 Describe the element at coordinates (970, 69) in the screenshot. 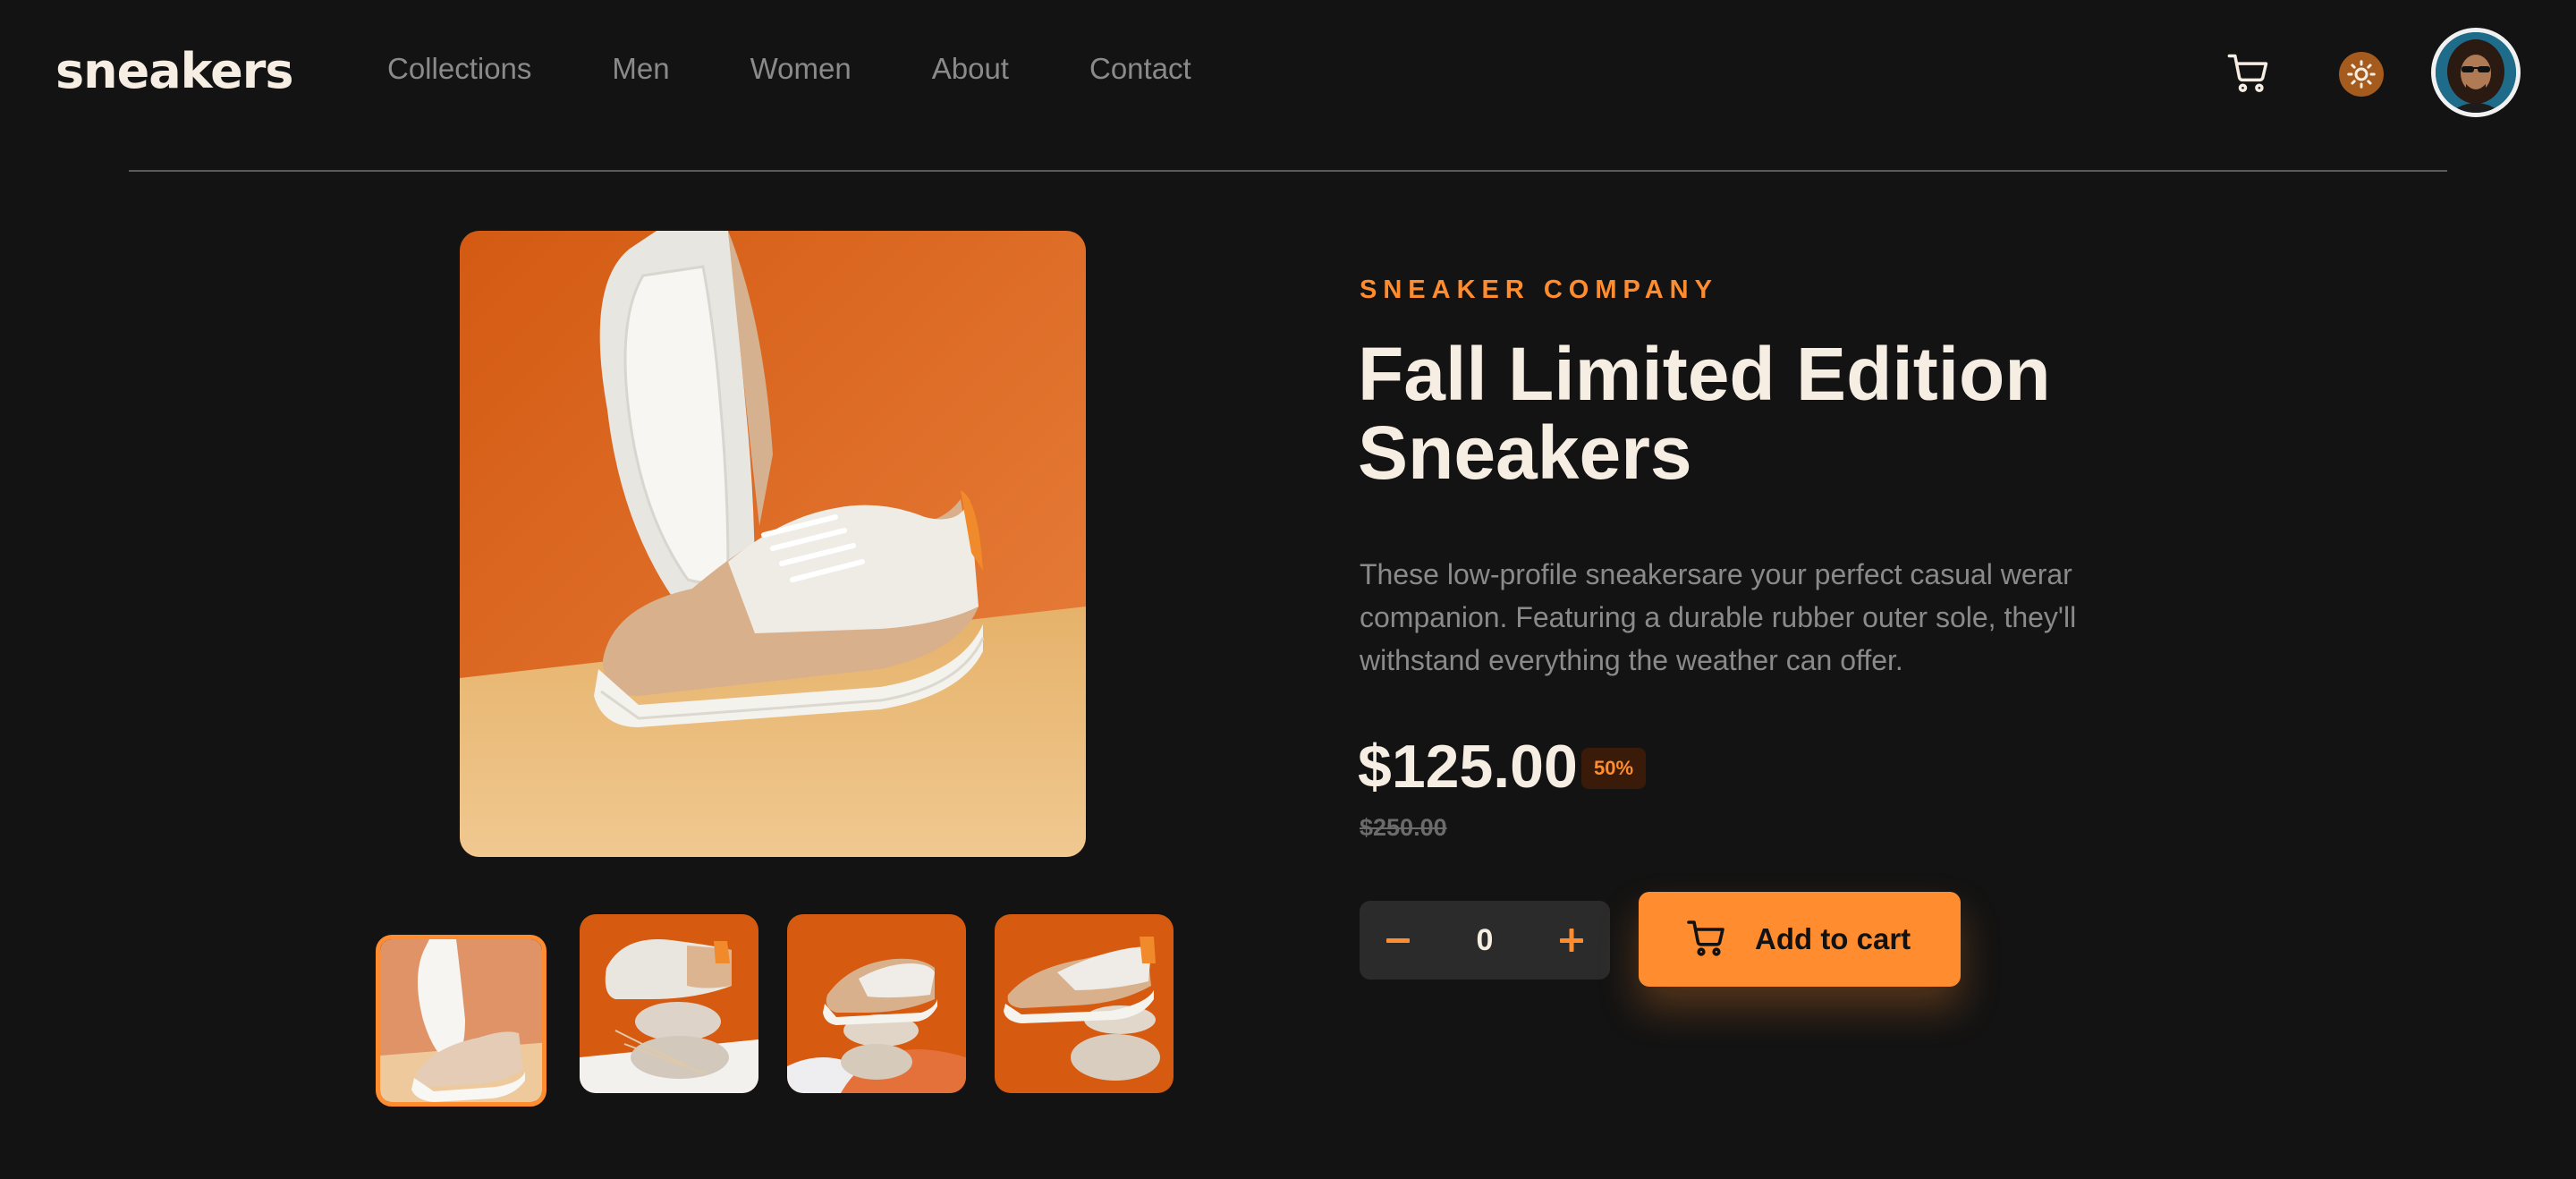

I see `nav-item-about: About` at that location.